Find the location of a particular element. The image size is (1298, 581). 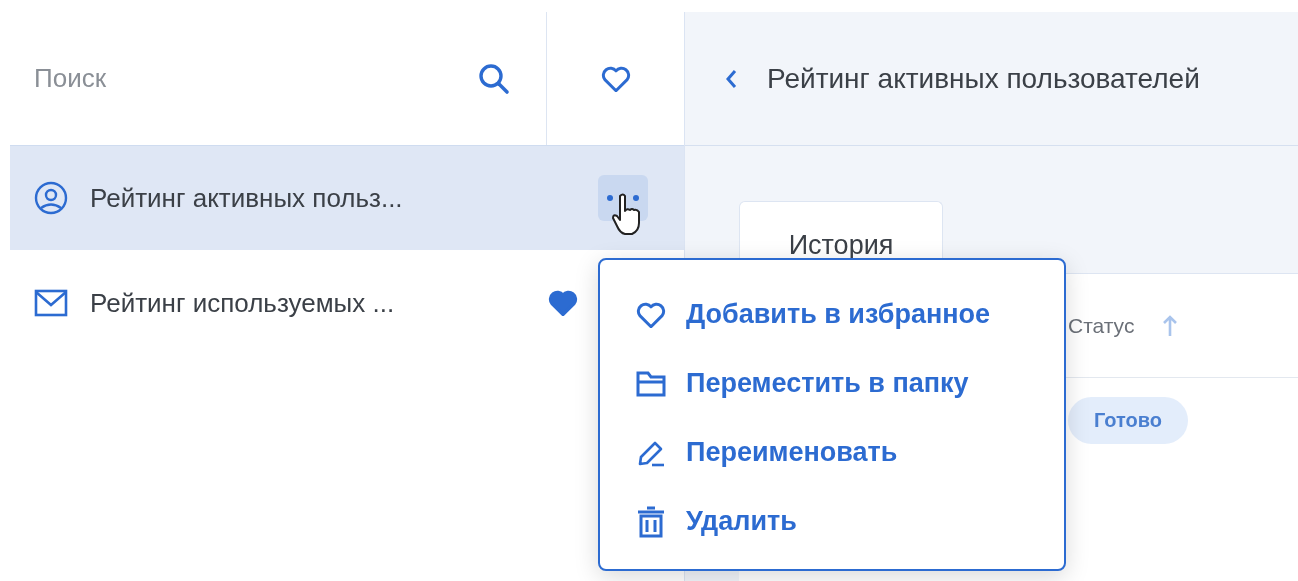

search-field: Поиск is located at coordinates (255, 78).